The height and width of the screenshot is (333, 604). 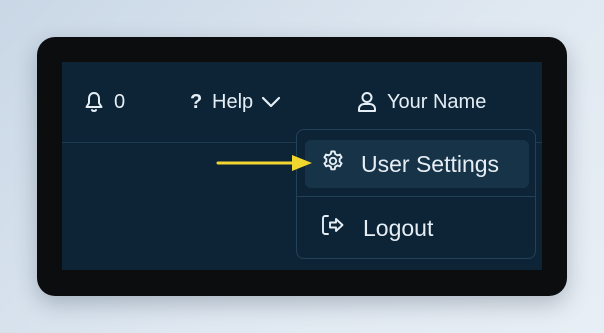 What do you see at coordinates (233, 101) in the screenshot?
I see `help-label: Help` at bounding box center [233, 101].